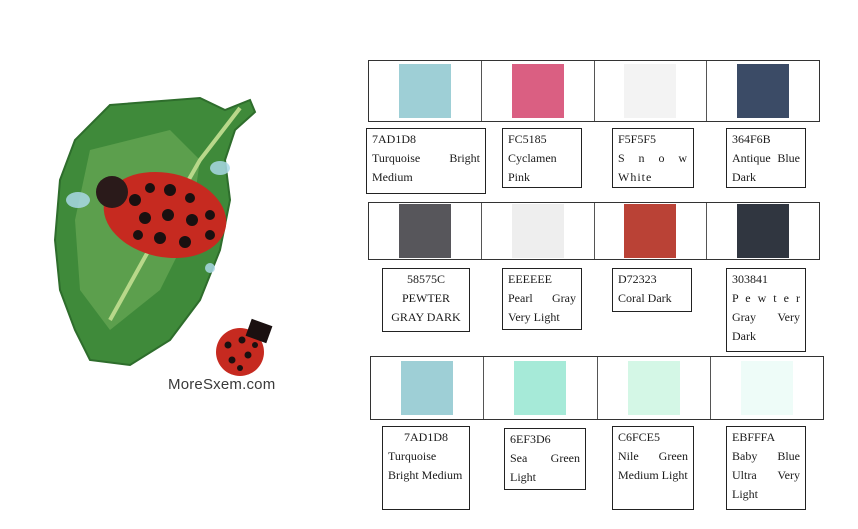 This screenshot has width=858, height=529. Describe the element at coordinates (532, 167) in the screenshot. I see `color-name: Cyclamen Pink` at that location.